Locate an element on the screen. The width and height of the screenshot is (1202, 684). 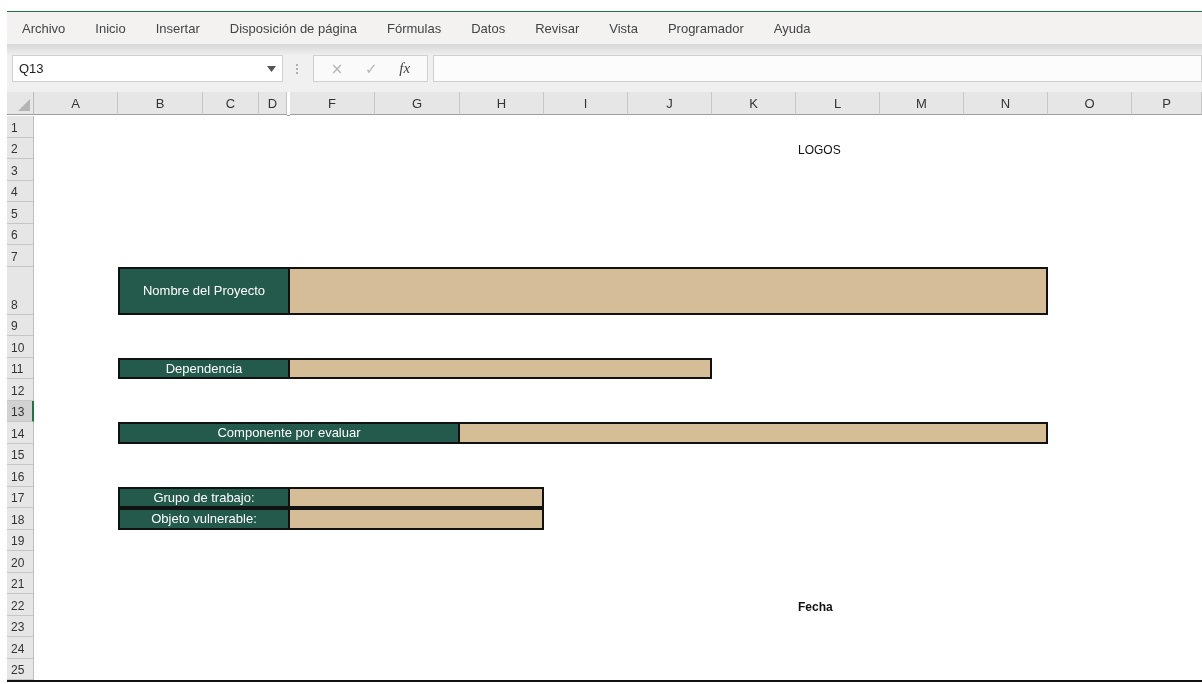
column-header: C is located at coordinates (231, 103).